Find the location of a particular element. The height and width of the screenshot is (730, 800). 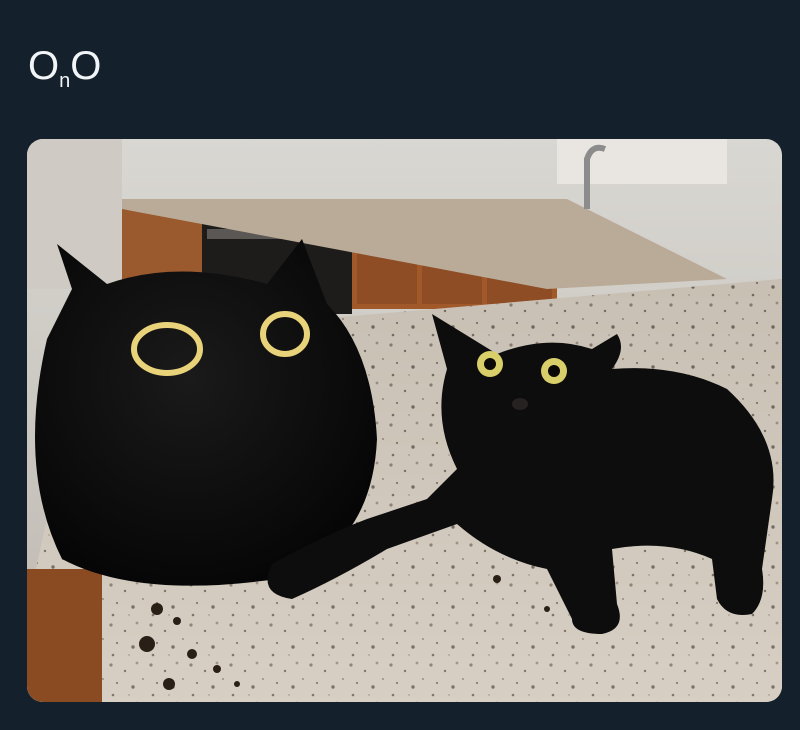

post-text-subscript: n is located at coordinates (65, 81).